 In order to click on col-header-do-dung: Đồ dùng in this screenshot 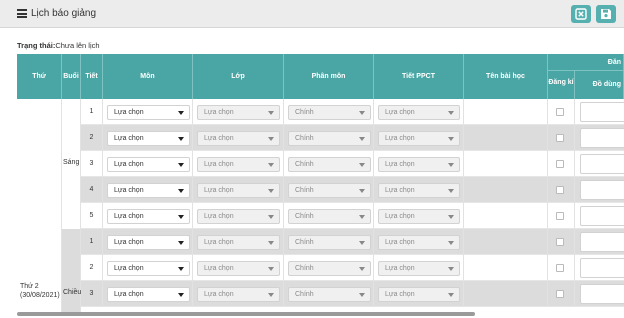, I will do `click(599, 85)`.